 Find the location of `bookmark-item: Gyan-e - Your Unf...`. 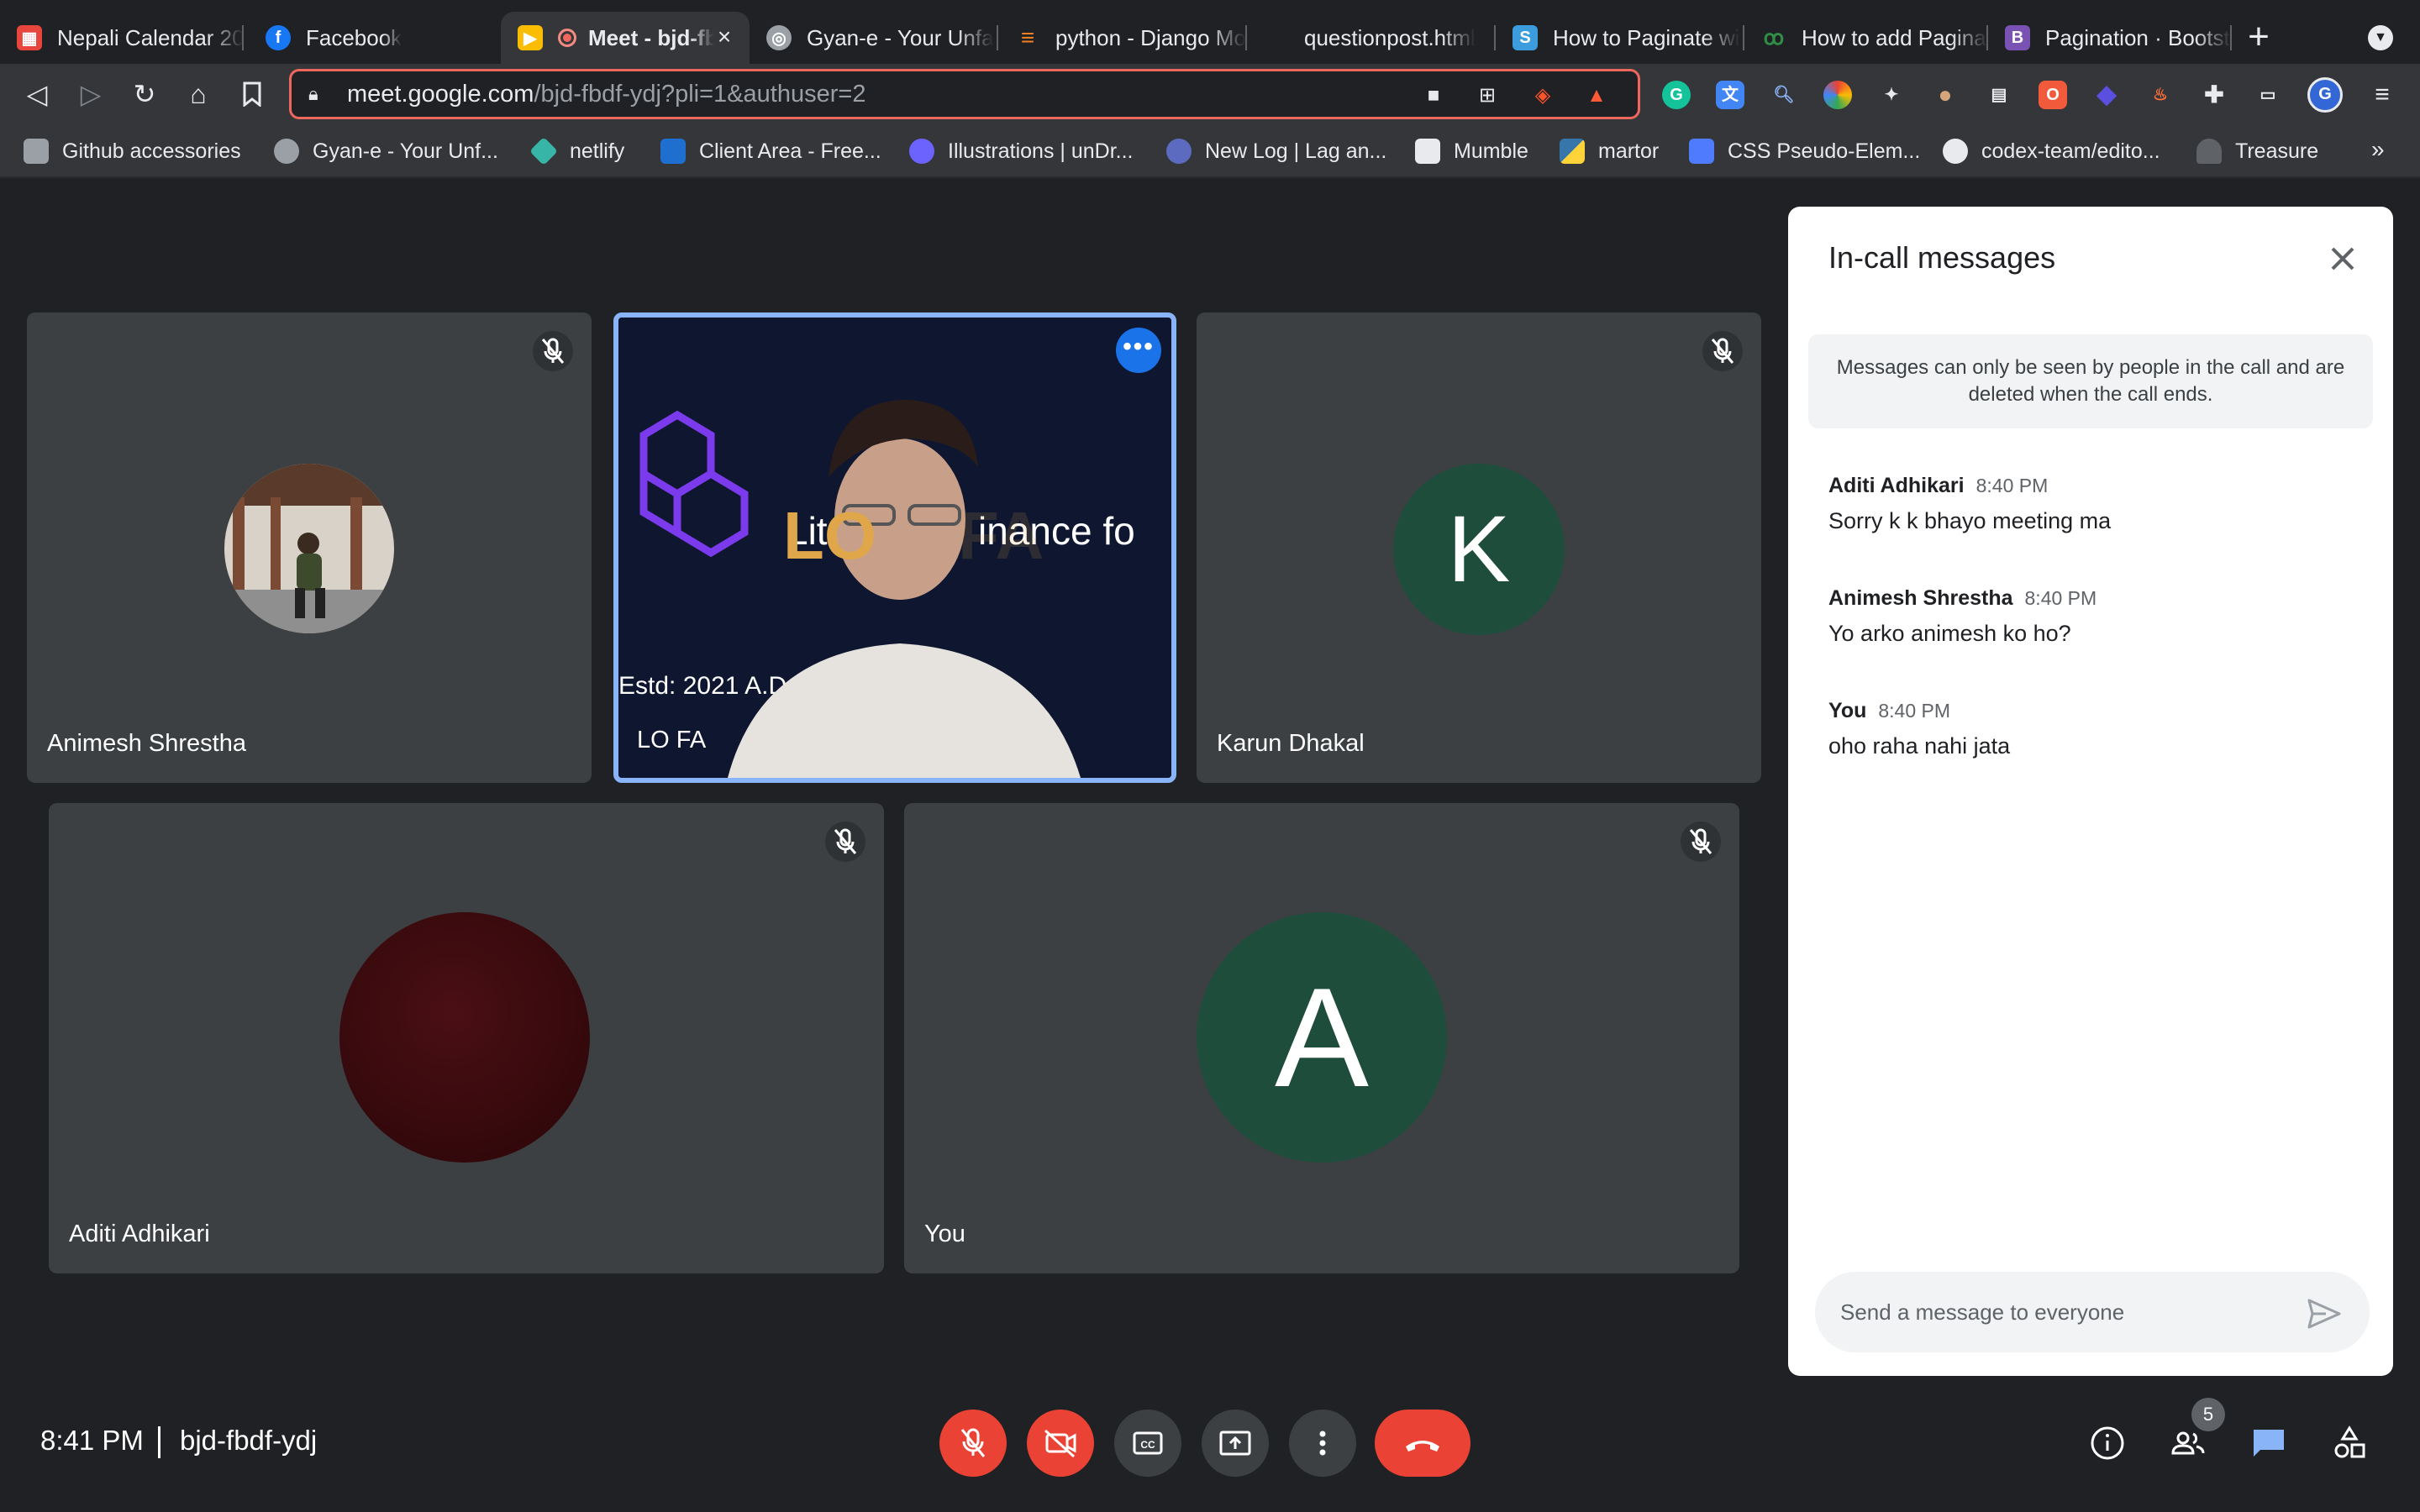

bookmark-item: Gyan-e - Your Unf... is located at coordinates (386, 151).